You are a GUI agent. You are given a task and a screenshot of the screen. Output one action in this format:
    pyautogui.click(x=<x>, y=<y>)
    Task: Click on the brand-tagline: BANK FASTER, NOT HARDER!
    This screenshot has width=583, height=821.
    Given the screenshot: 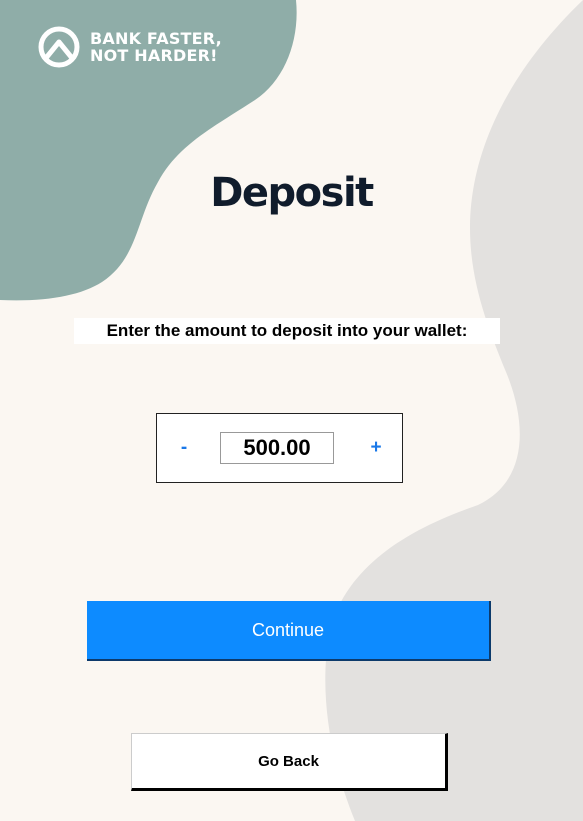 What is the action you would take?
    pyautogui.click(x=156, y=47)
    